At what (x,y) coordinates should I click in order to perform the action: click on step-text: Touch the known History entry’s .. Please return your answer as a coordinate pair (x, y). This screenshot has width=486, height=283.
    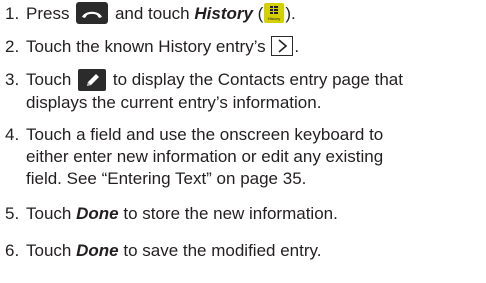
    Looking at the image, I should click on (163, 45).